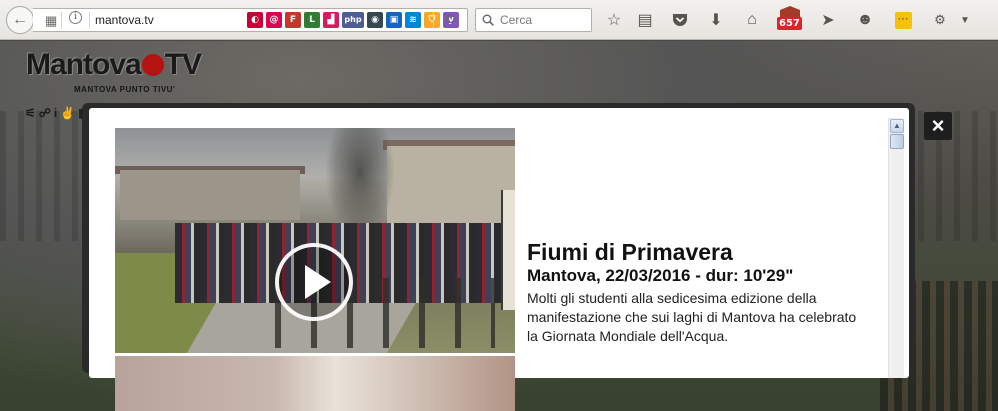  I want to click on reload-icon: ↻, so click(450, 19).